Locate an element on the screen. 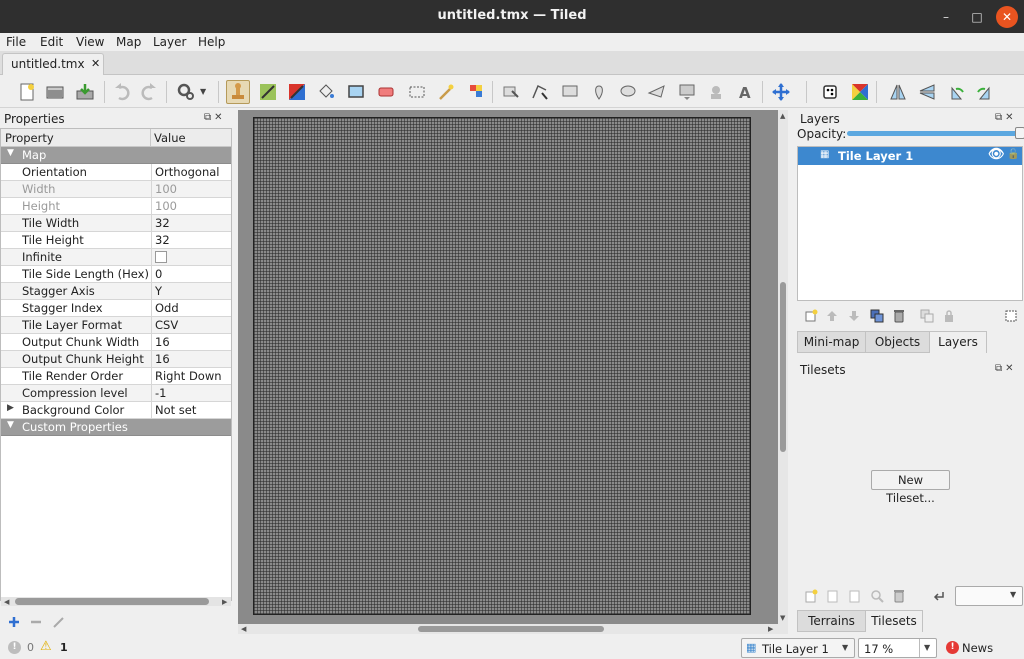  property-value: CSV is located at coordinates (191, 325).